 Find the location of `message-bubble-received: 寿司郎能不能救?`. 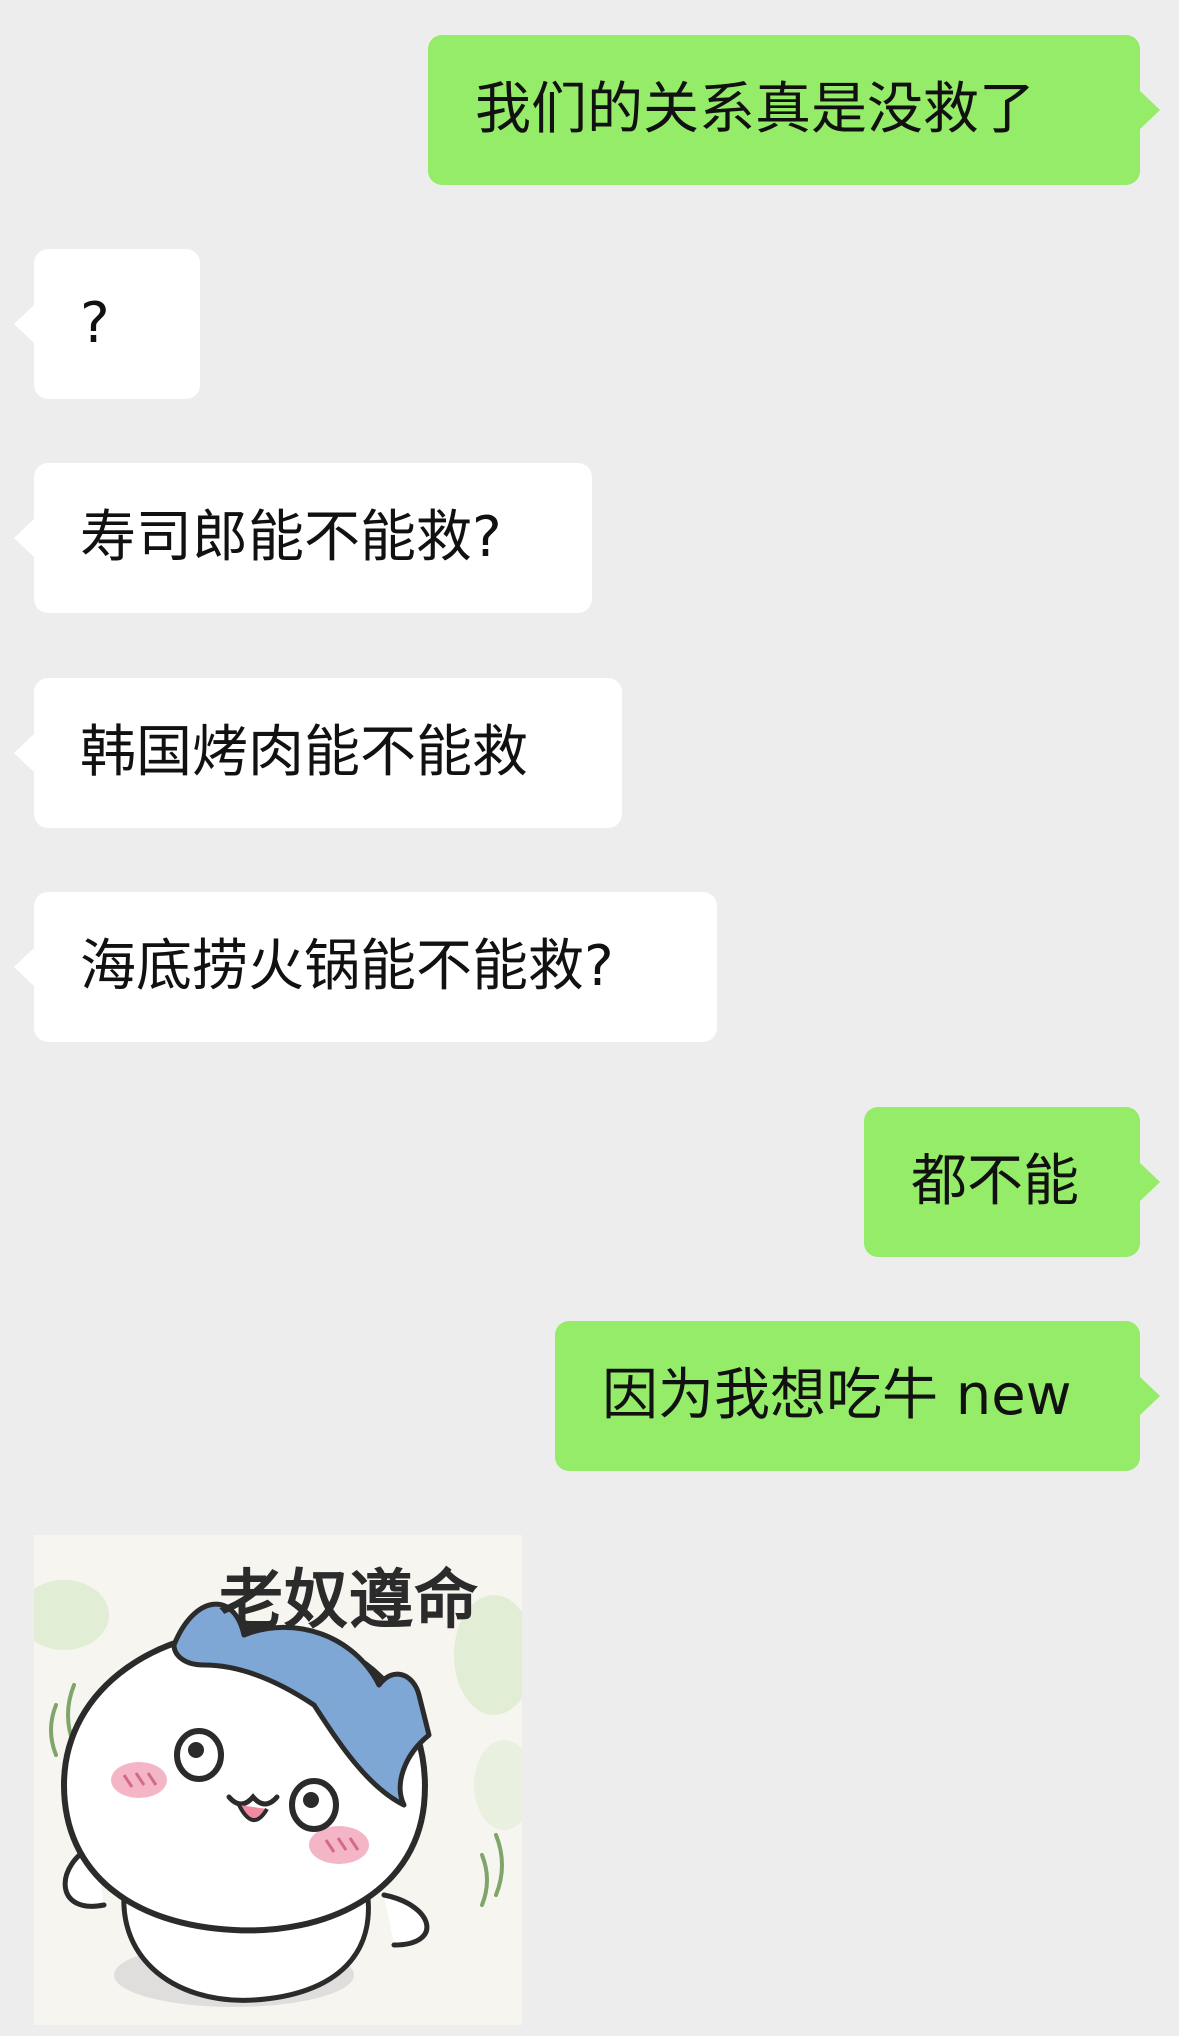

message-bubble-received: 寿司郎能不能救? is located at coordinates (303, 538).